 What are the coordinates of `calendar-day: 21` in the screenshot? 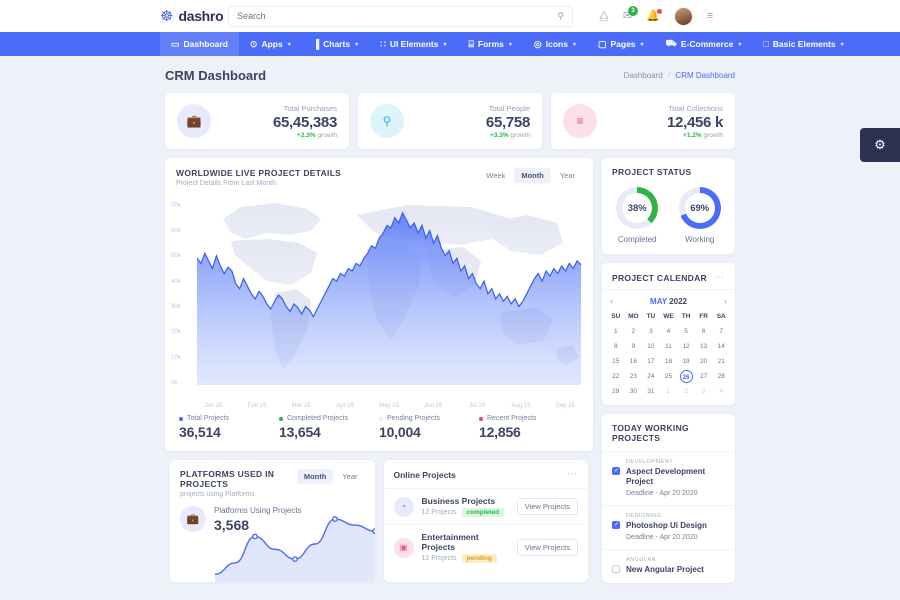 It's located at (721, 361).